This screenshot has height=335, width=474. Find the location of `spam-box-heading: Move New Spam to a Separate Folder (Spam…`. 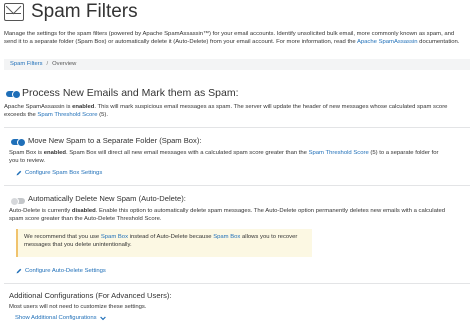

spam-box-heading: Move New Spam to a Separate Folder (Spam… is located at coordinates (115, 140).